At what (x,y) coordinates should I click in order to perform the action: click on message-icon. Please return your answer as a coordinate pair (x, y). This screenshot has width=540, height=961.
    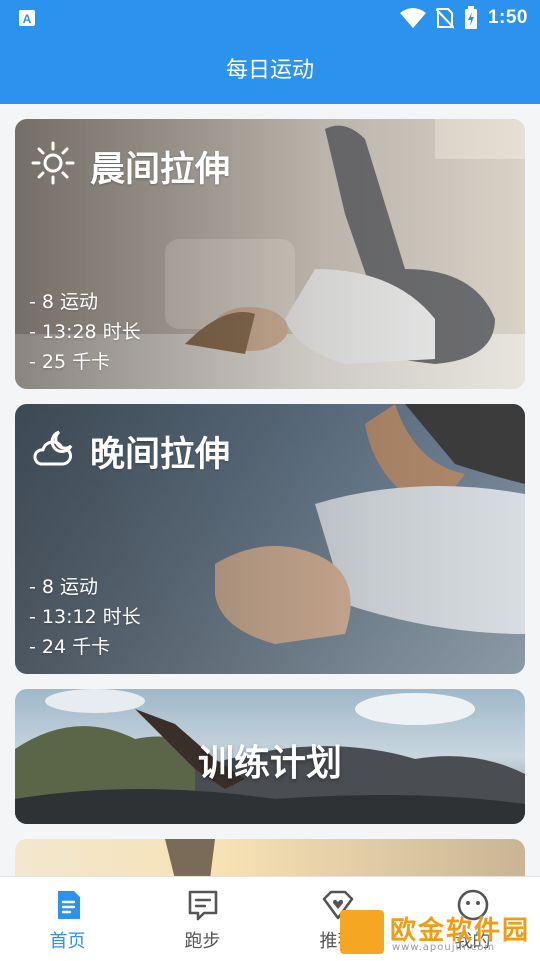
    Looking at the image, I should click on (203, 905).